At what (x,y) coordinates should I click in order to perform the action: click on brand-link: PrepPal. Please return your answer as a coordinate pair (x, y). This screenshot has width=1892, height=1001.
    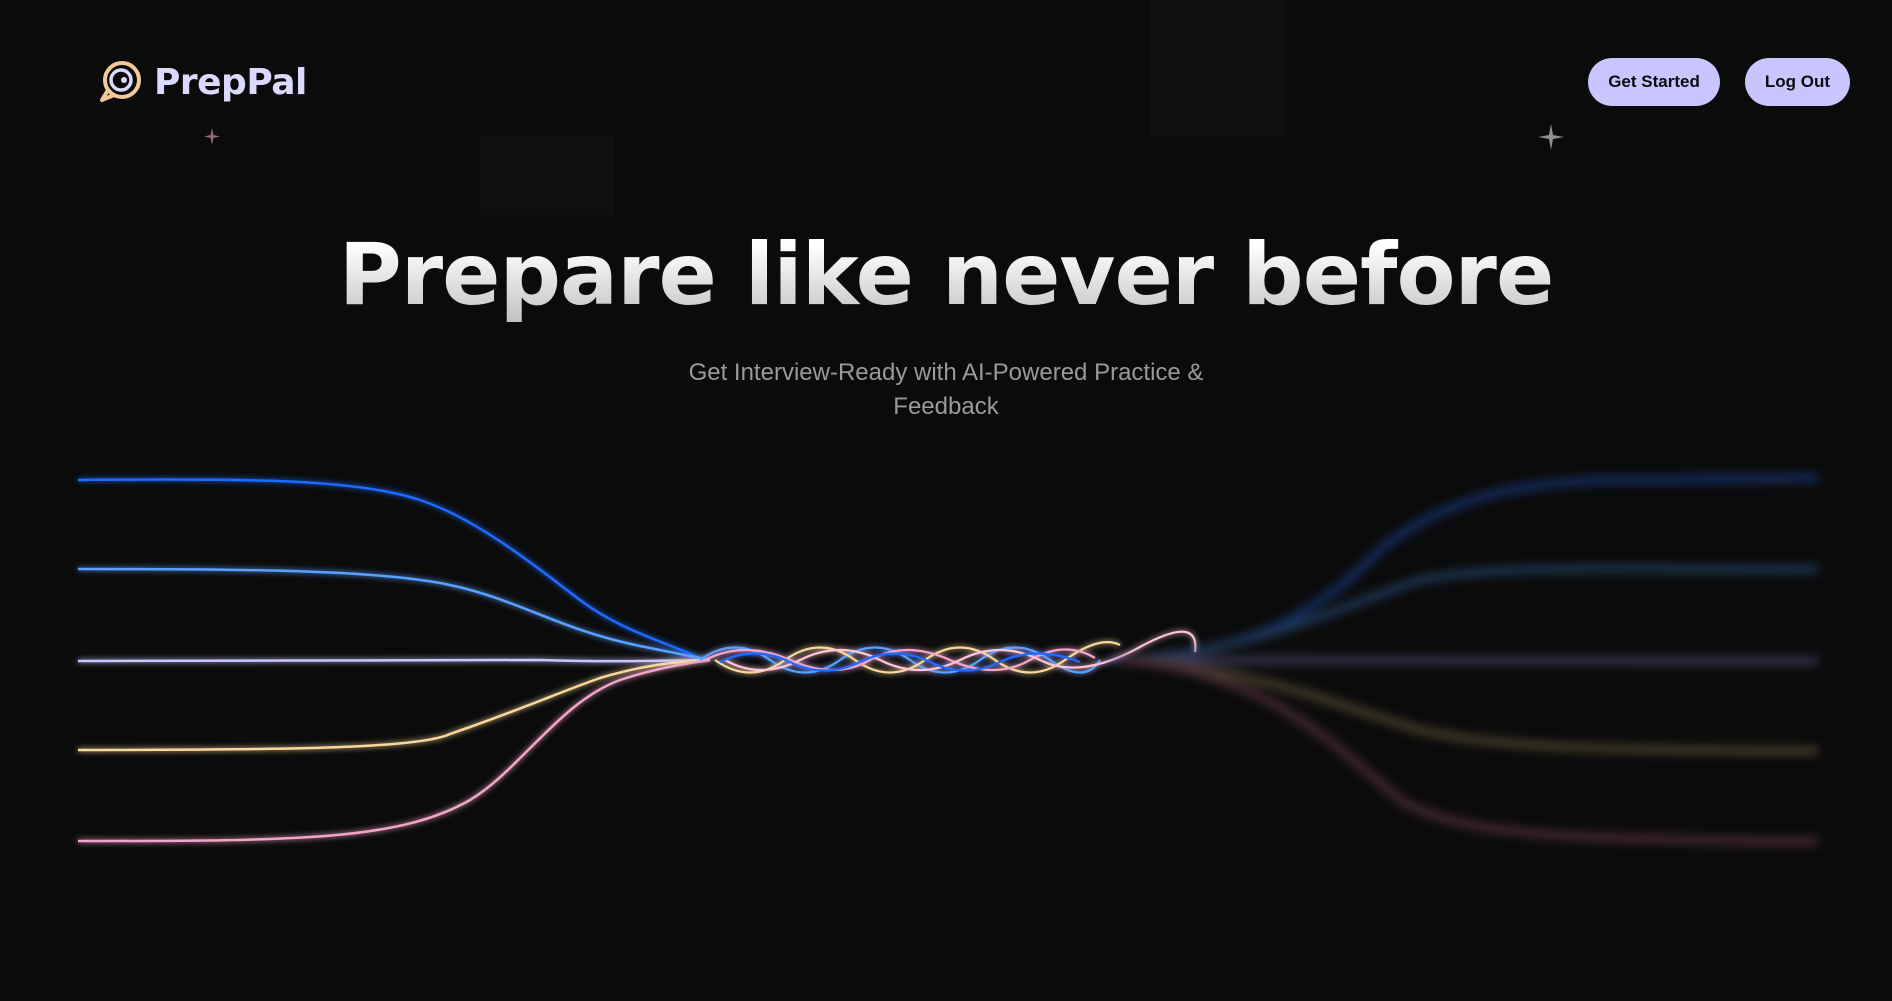
    Looking at the image, I should click on (201, 82).